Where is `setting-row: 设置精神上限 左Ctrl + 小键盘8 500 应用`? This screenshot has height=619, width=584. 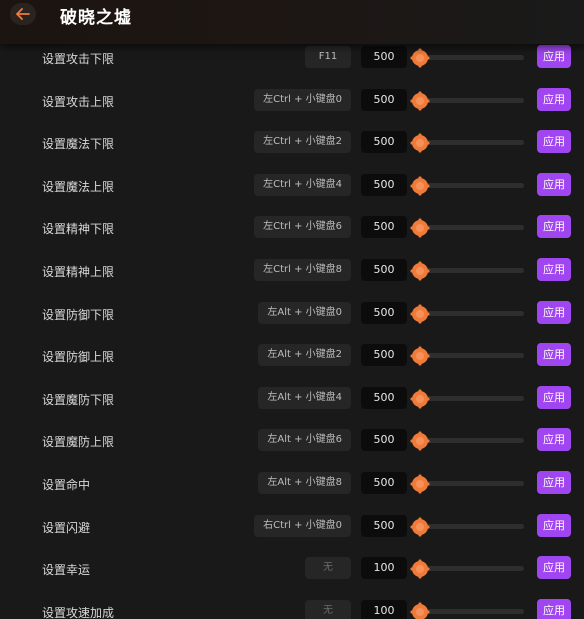 setting-row: 设置精神上限 左Ctrl + 小键盘8 500 应用 is located at coordinates (292, 270).